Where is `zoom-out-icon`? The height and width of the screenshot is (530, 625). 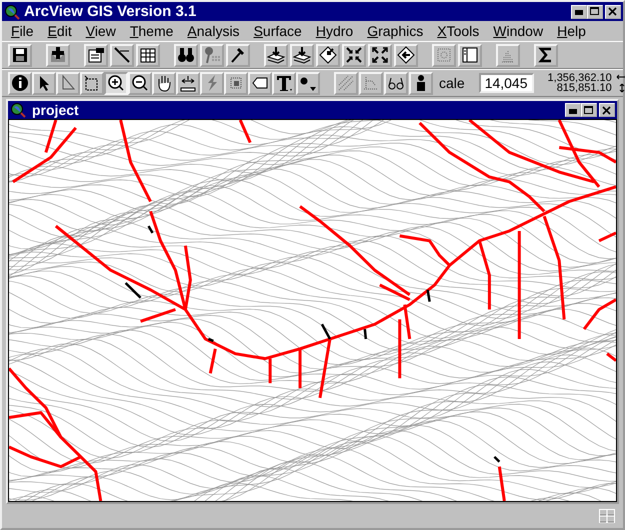
zoom-out-icon is located at coordinates (140, 83).